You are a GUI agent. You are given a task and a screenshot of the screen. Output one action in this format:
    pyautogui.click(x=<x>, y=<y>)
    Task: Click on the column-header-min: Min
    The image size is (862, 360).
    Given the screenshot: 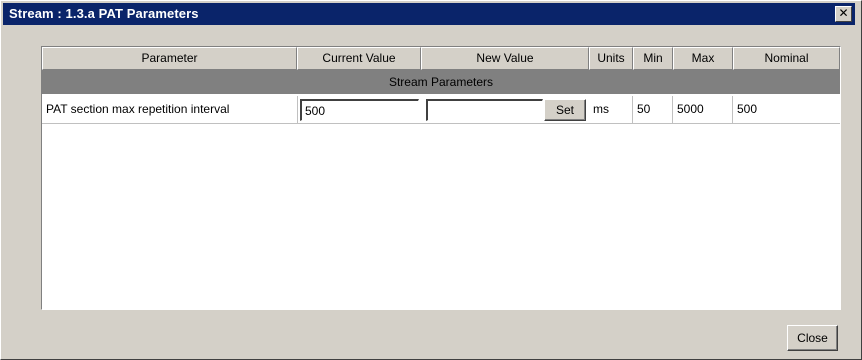 What is the action you would take?
    pyautogui.click(x=653, y=58)
    